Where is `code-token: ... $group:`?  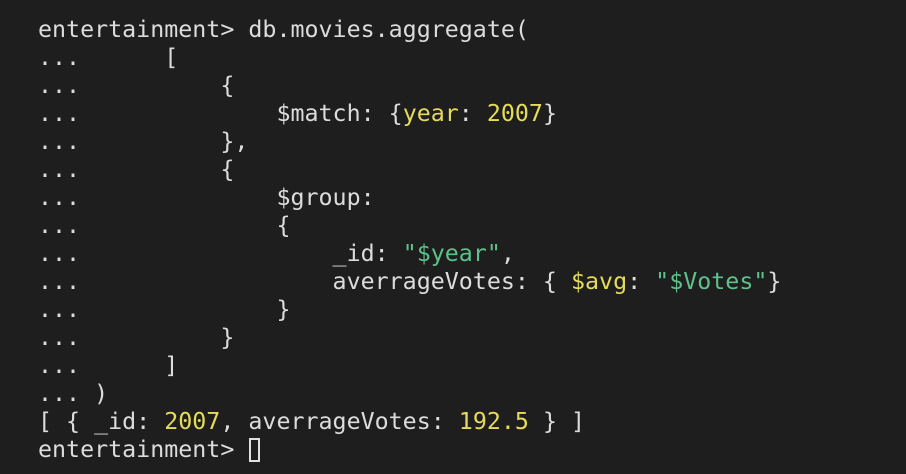 code-token: ... $group: is located at coordinates (206, 197).